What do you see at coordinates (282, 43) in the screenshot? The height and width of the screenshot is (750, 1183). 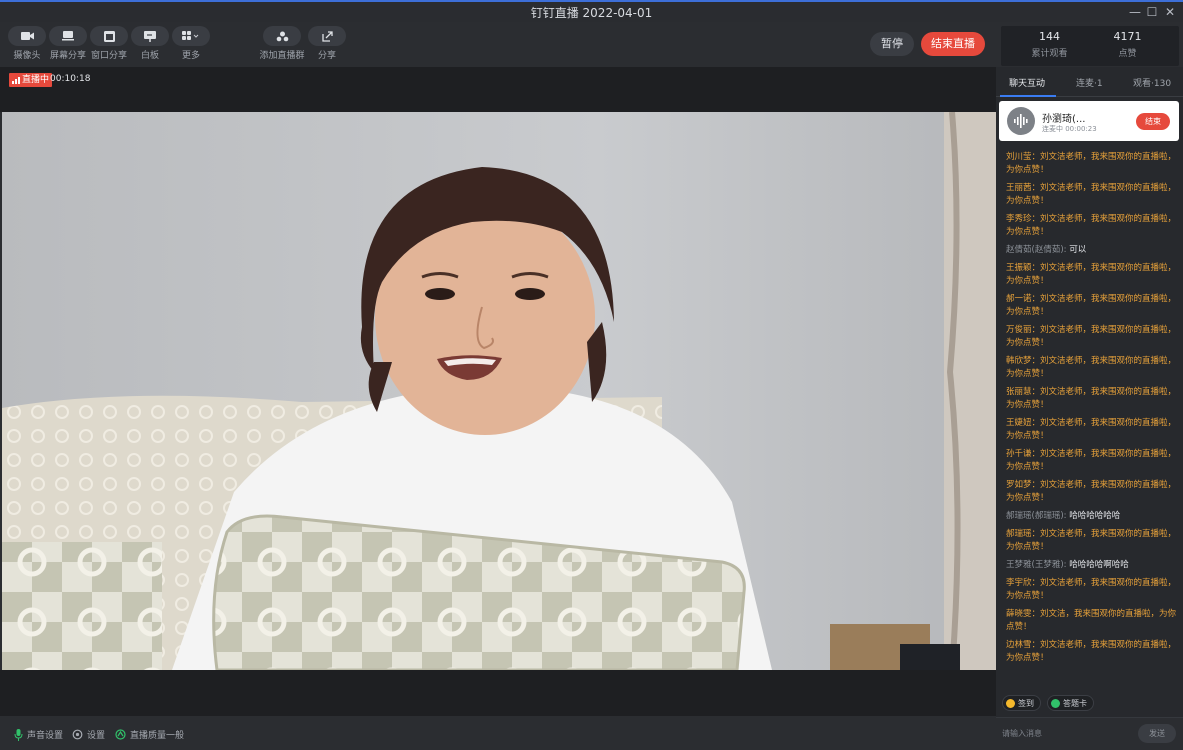 I see `add-group-button: 添加直播群` at bounding box center [282, 43].